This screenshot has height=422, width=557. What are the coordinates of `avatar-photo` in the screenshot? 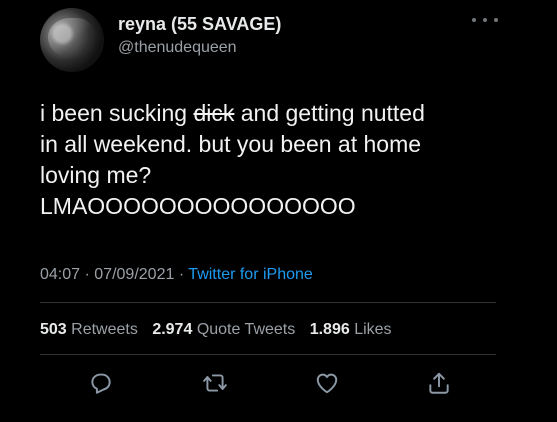 It's located at (71, 38).